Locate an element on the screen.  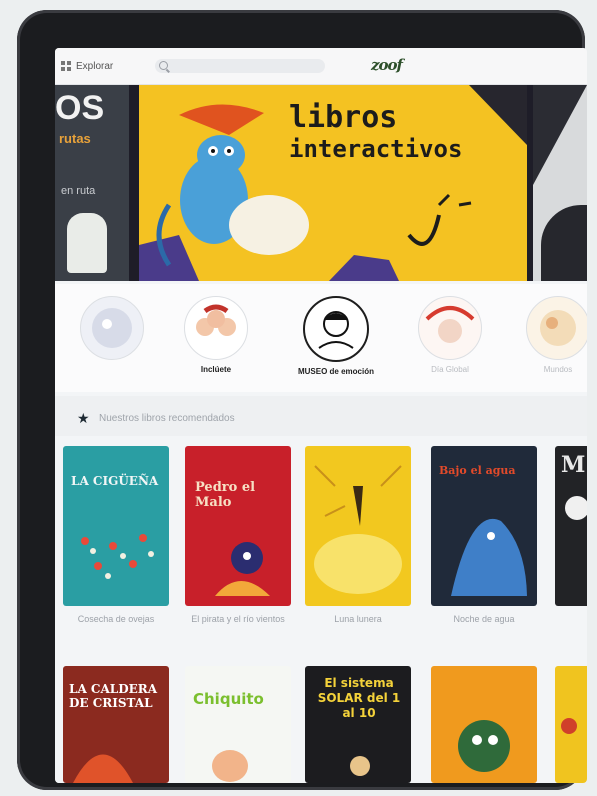
book-cover: Chiquito is located at coordinates (238, 724).